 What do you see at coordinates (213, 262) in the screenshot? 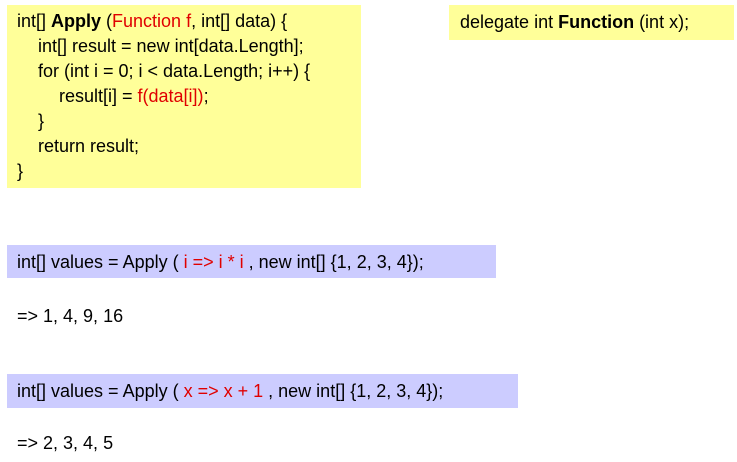
I see `lambda-expression: i => i * i` at bounding box center [213, 262].